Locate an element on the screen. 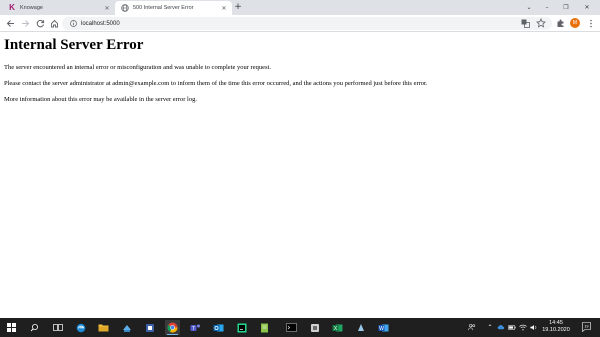 Image resolution: width=600 pixels, height=337 pixels. word-icon: W is located at coordinates (383, 327).